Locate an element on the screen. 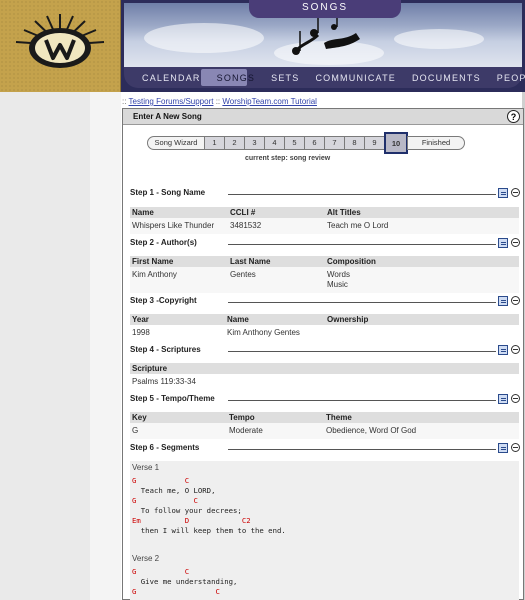  panel-header: Enter A New Song ? is located at coordinates (323, 117).